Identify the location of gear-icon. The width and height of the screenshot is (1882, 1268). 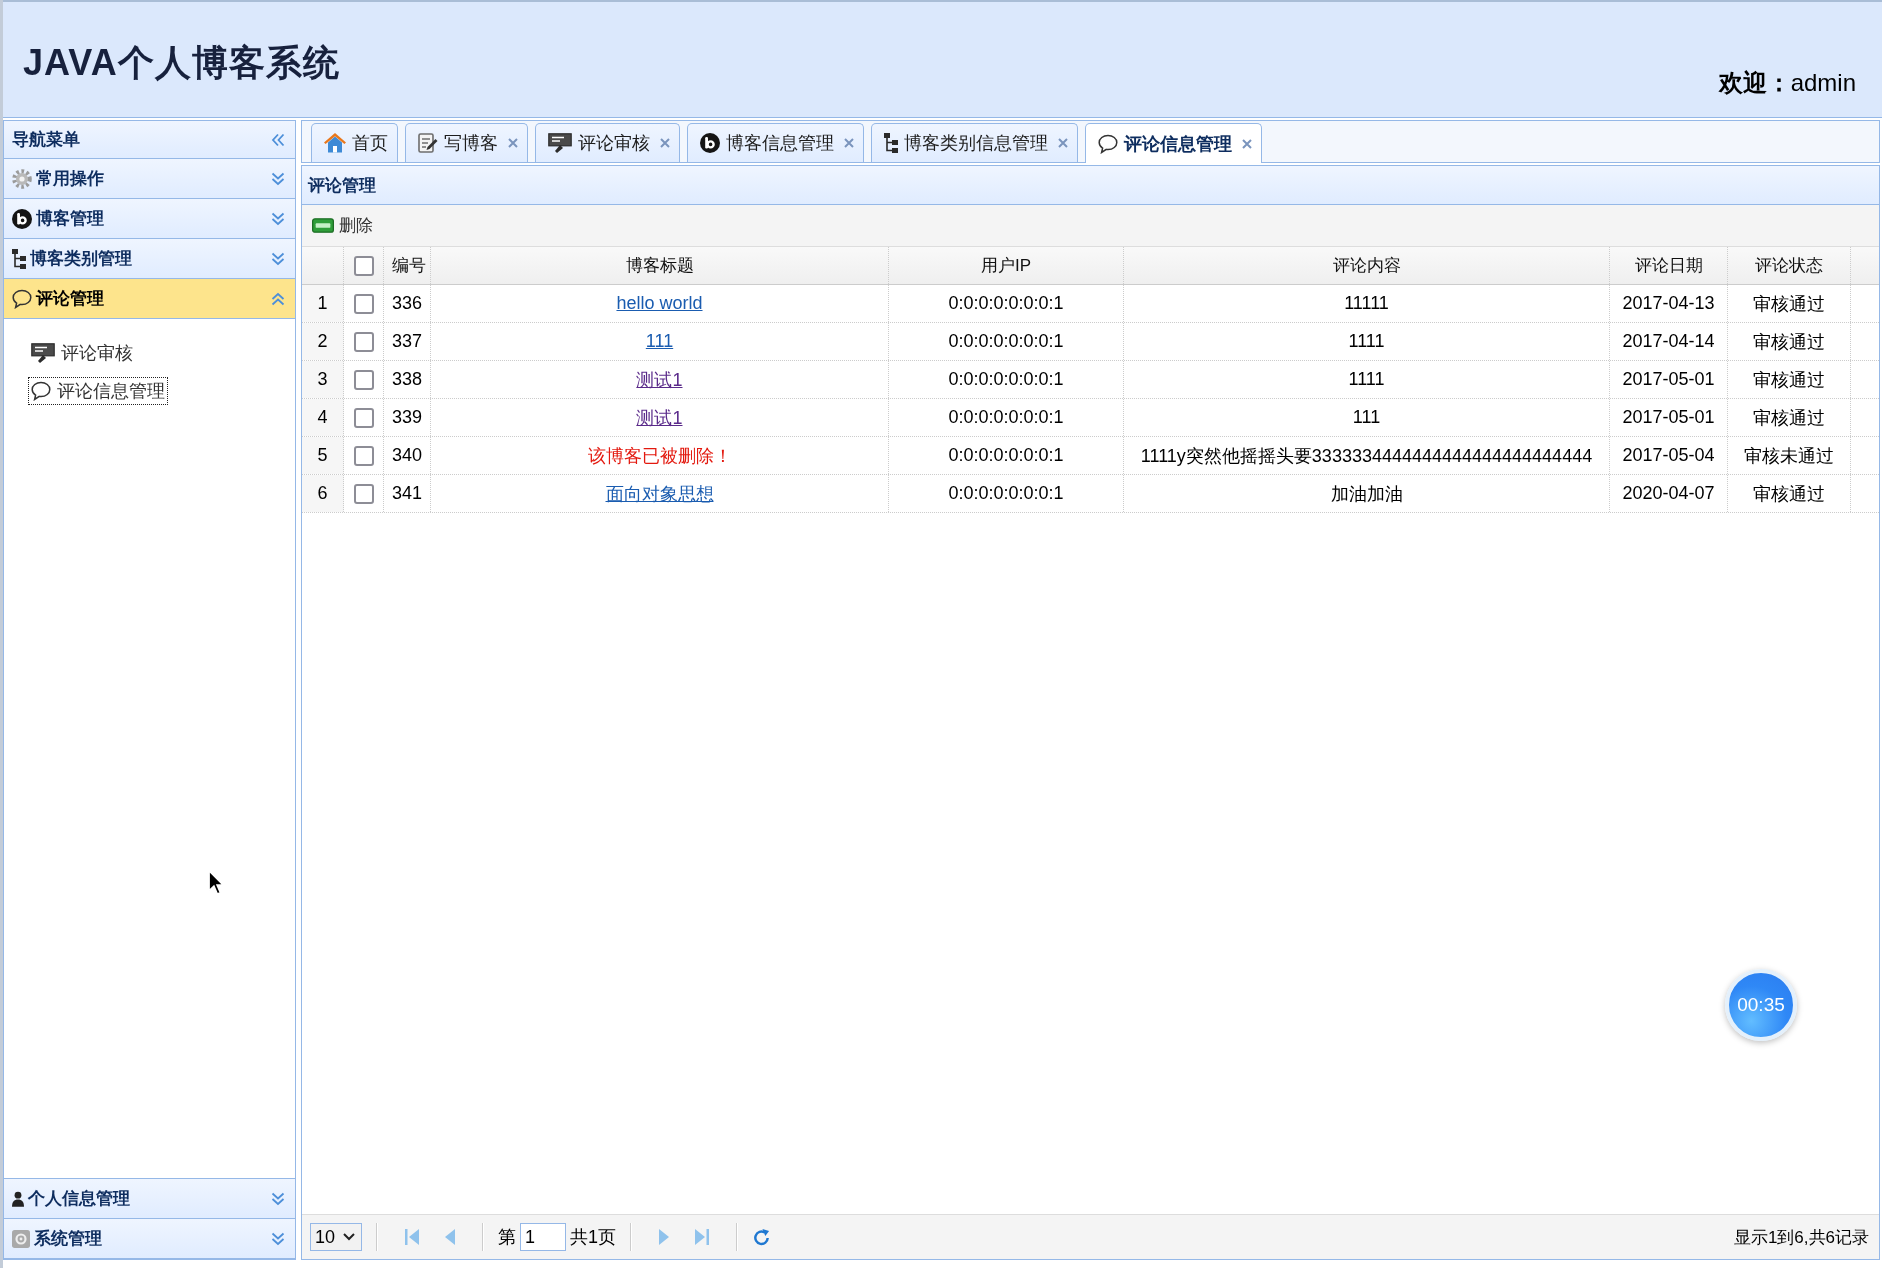
(22, 178).